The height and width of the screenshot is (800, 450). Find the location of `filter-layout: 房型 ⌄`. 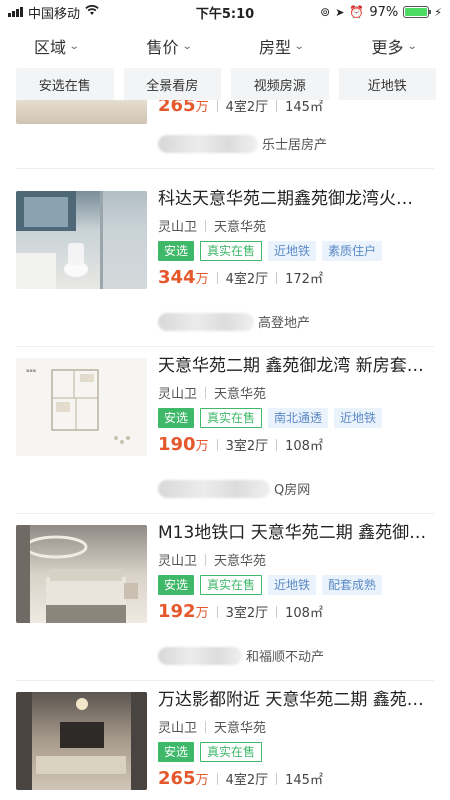

filter-layout: 房型 ⌄ is located at coordinates (281, 46).